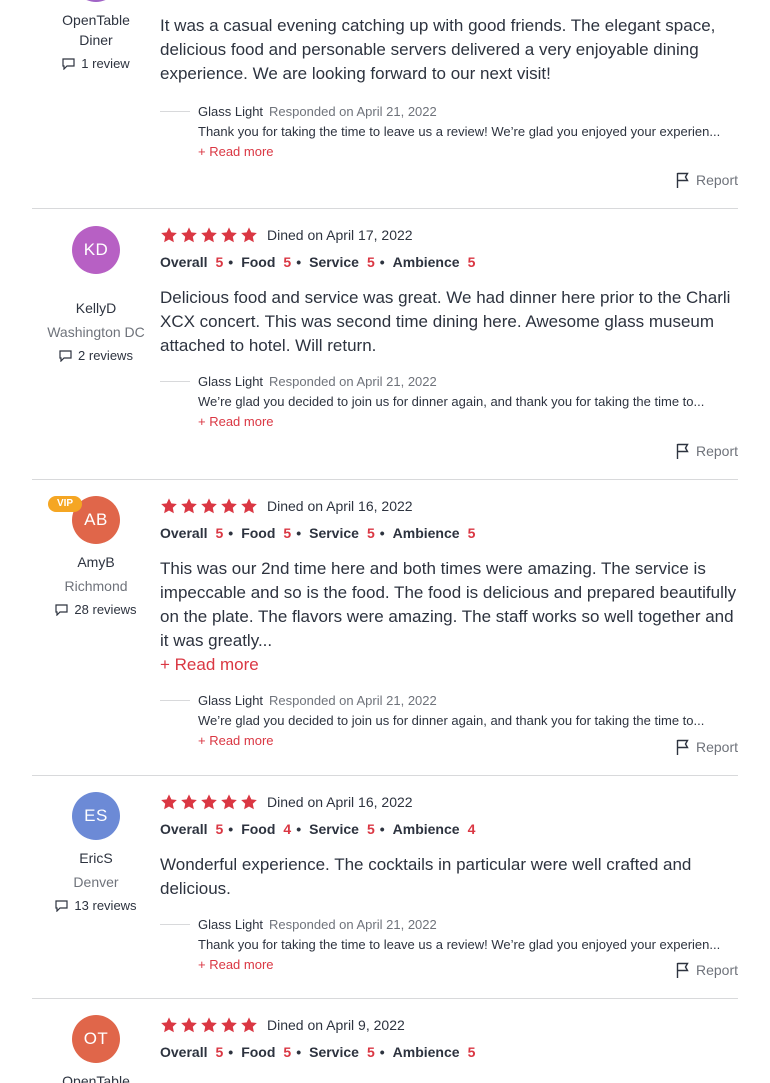 This screenshot has width=770, height=1083. What do you see at coordinates (65, 504) in the screenshot?
I see `vip-badge: VIP` at bounding box center [65, 504].